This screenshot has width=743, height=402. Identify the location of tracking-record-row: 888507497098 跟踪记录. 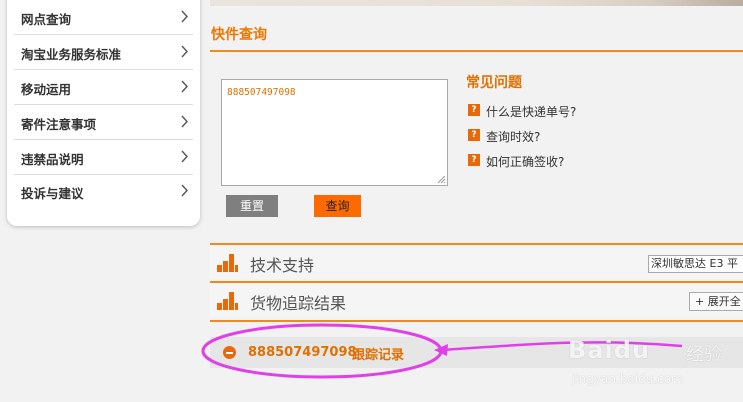
(476, 352).